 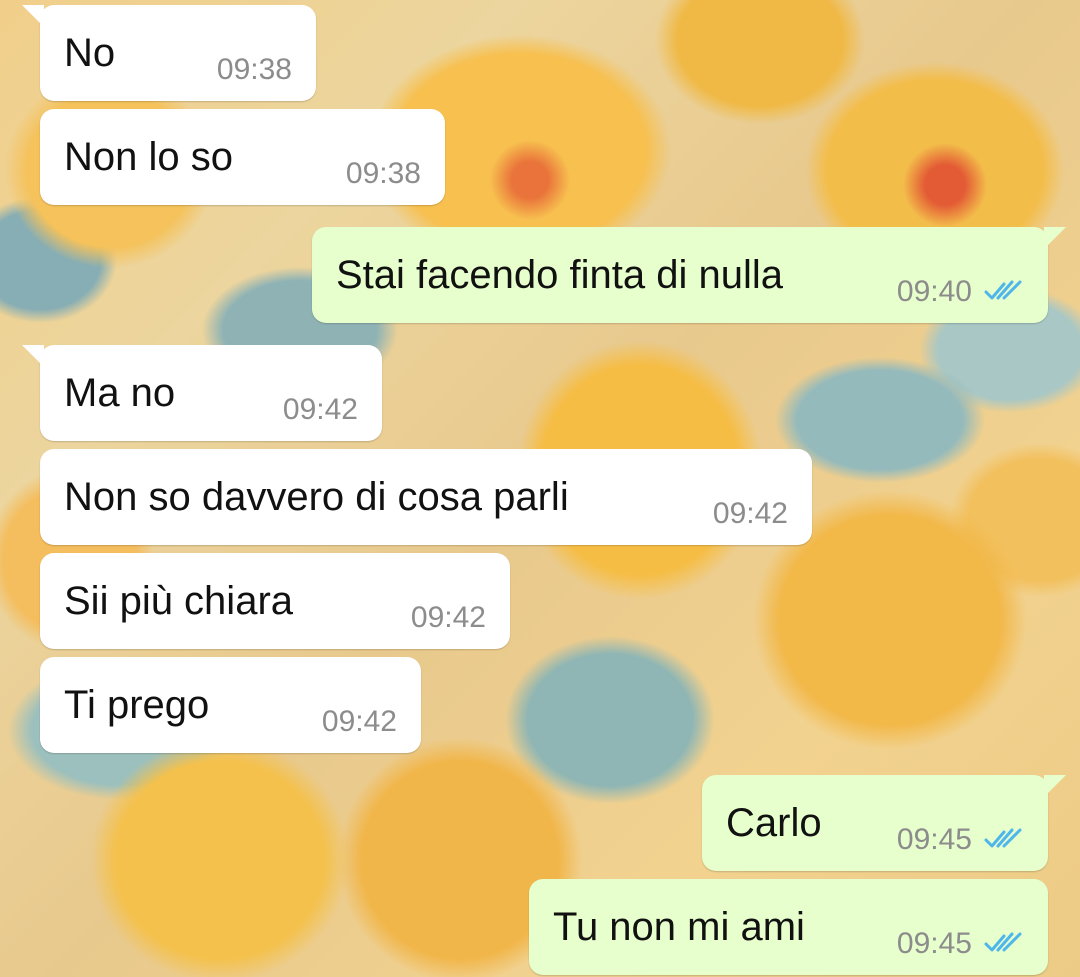 What do you see at coordinates (934, 291) in the screenshot?
I see `message-time: 09:40` at bounding box center [934, 291].